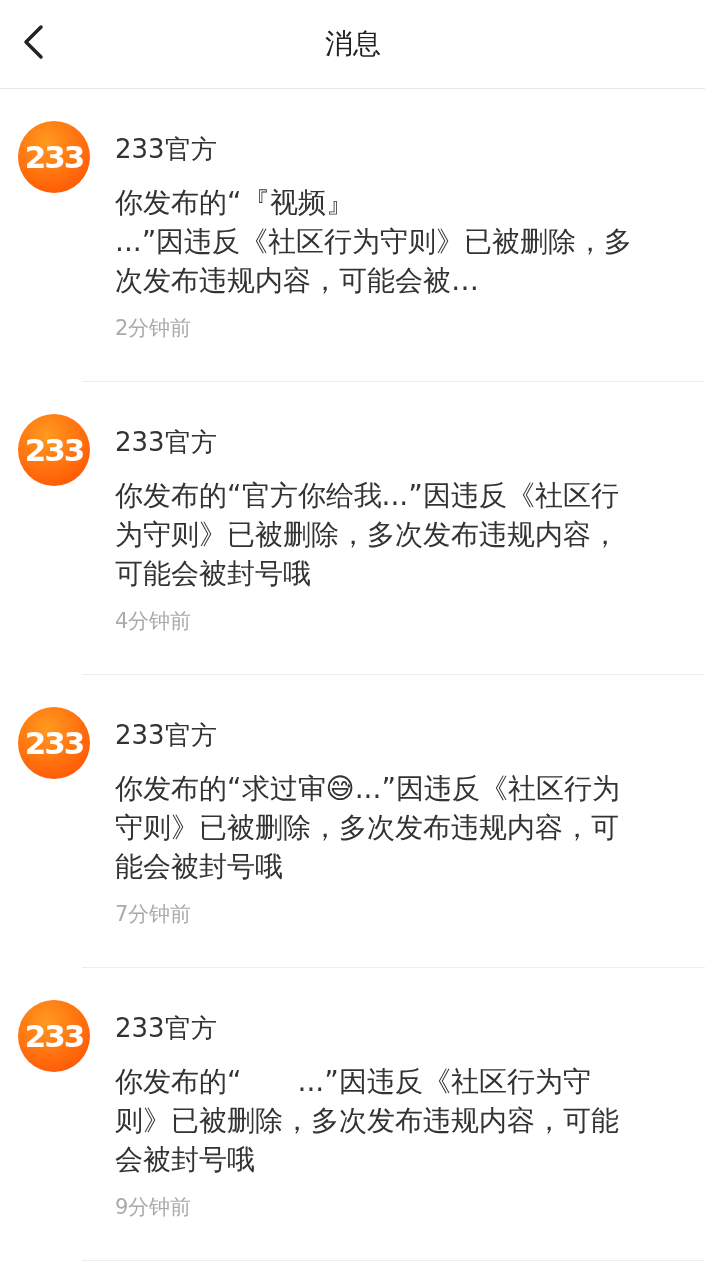  Describe the element at coordinates (154, 914) in the screenshot. I see `message-time: 7分钟前` at that location.